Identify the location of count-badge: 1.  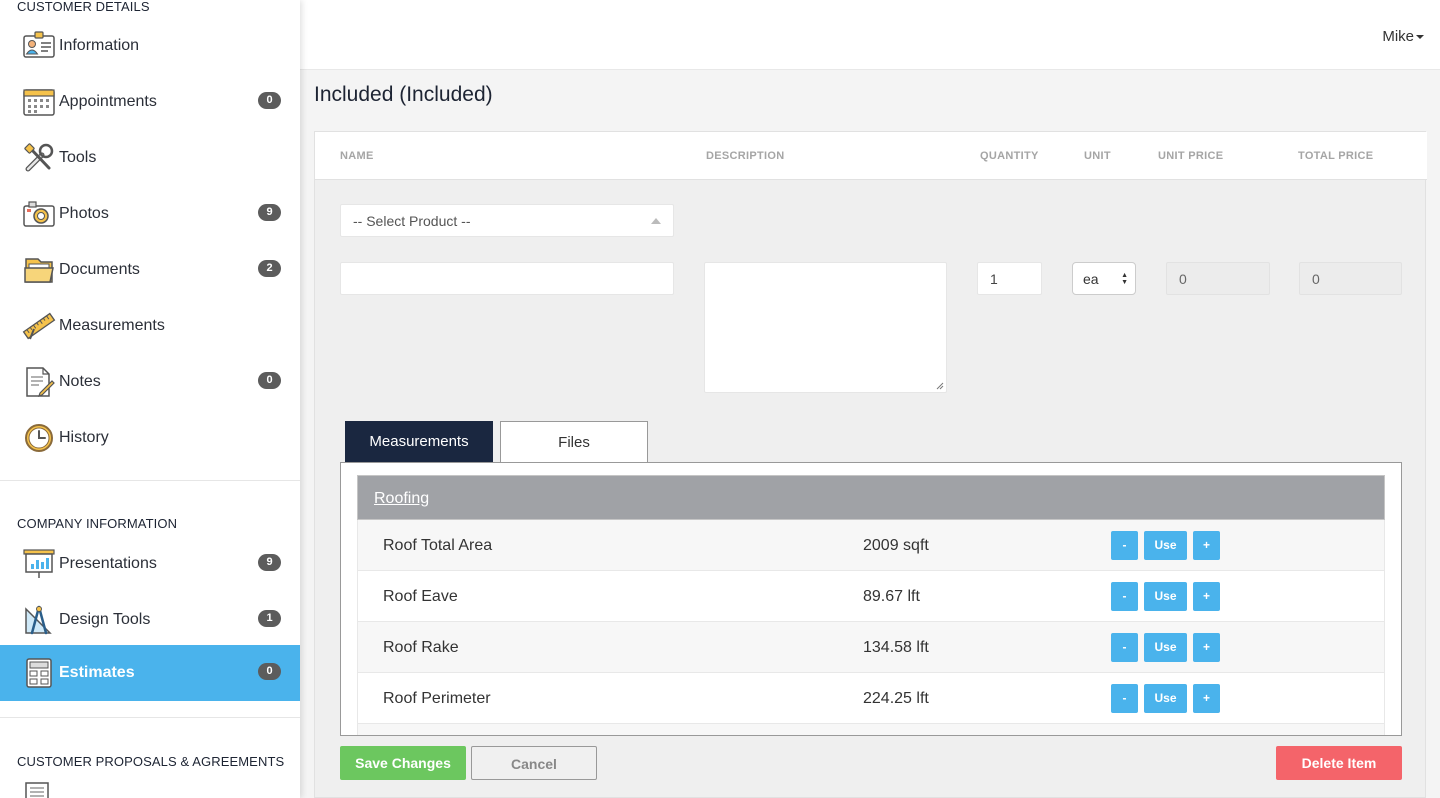
(269, 618).